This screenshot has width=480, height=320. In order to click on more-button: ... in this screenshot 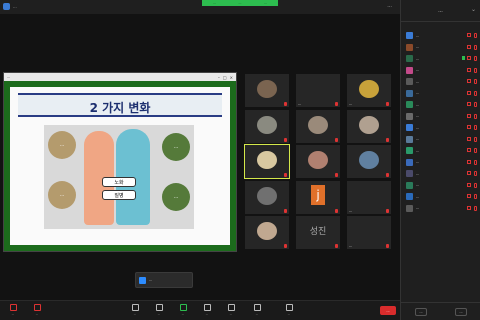, I will do `click(289, 311)`.